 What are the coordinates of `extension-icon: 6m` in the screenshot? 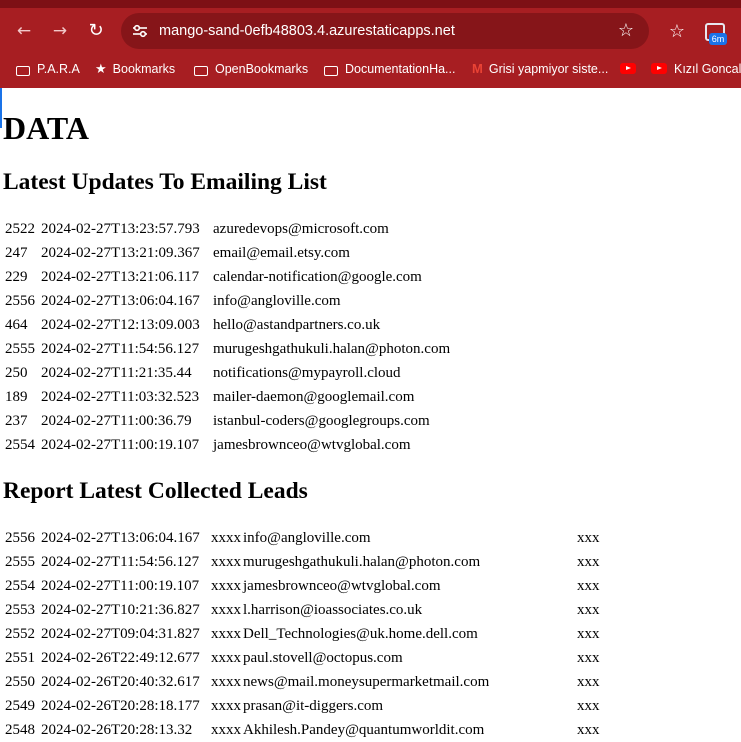 It's located at (716, 34).